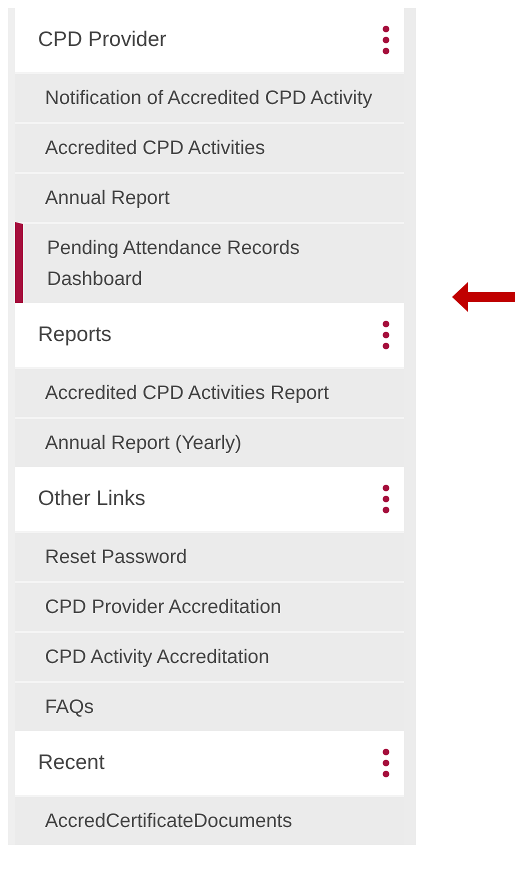 The height and width of the screenshot is (890, 515). I want to click on menu-item: CPD Provider Accreditation, so click(209, 606).